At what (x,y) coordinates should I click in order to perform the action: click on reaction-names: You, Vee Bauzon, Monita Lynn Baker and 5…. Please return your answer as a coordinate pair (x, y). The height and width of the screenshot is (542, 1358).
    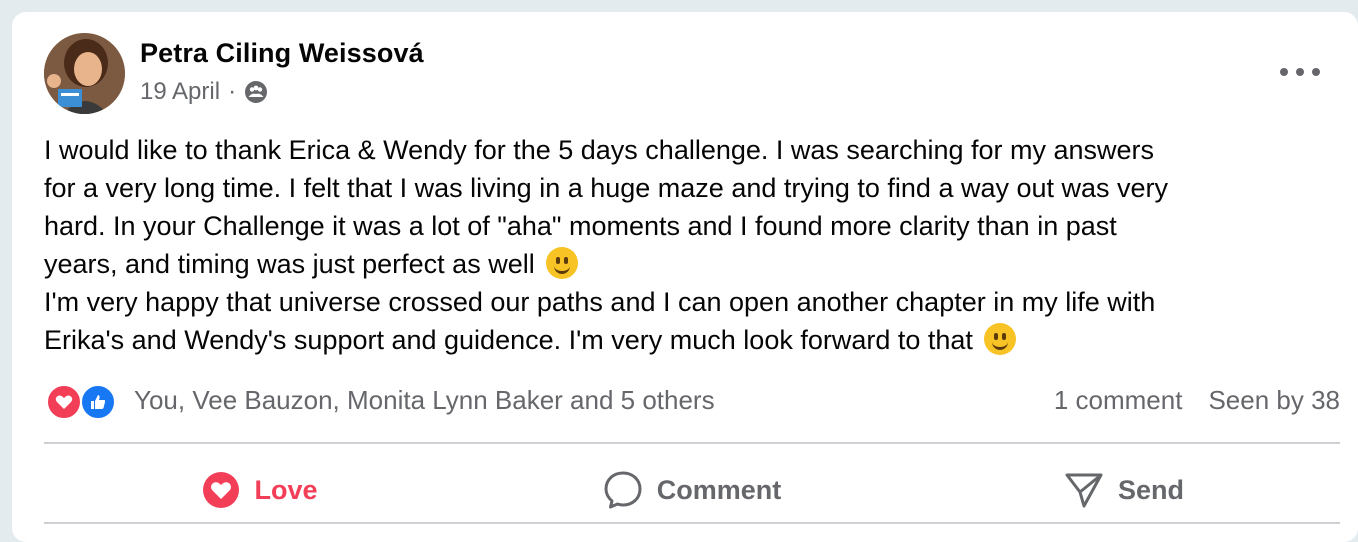
    Looking at the image, I should click on (424, 400).